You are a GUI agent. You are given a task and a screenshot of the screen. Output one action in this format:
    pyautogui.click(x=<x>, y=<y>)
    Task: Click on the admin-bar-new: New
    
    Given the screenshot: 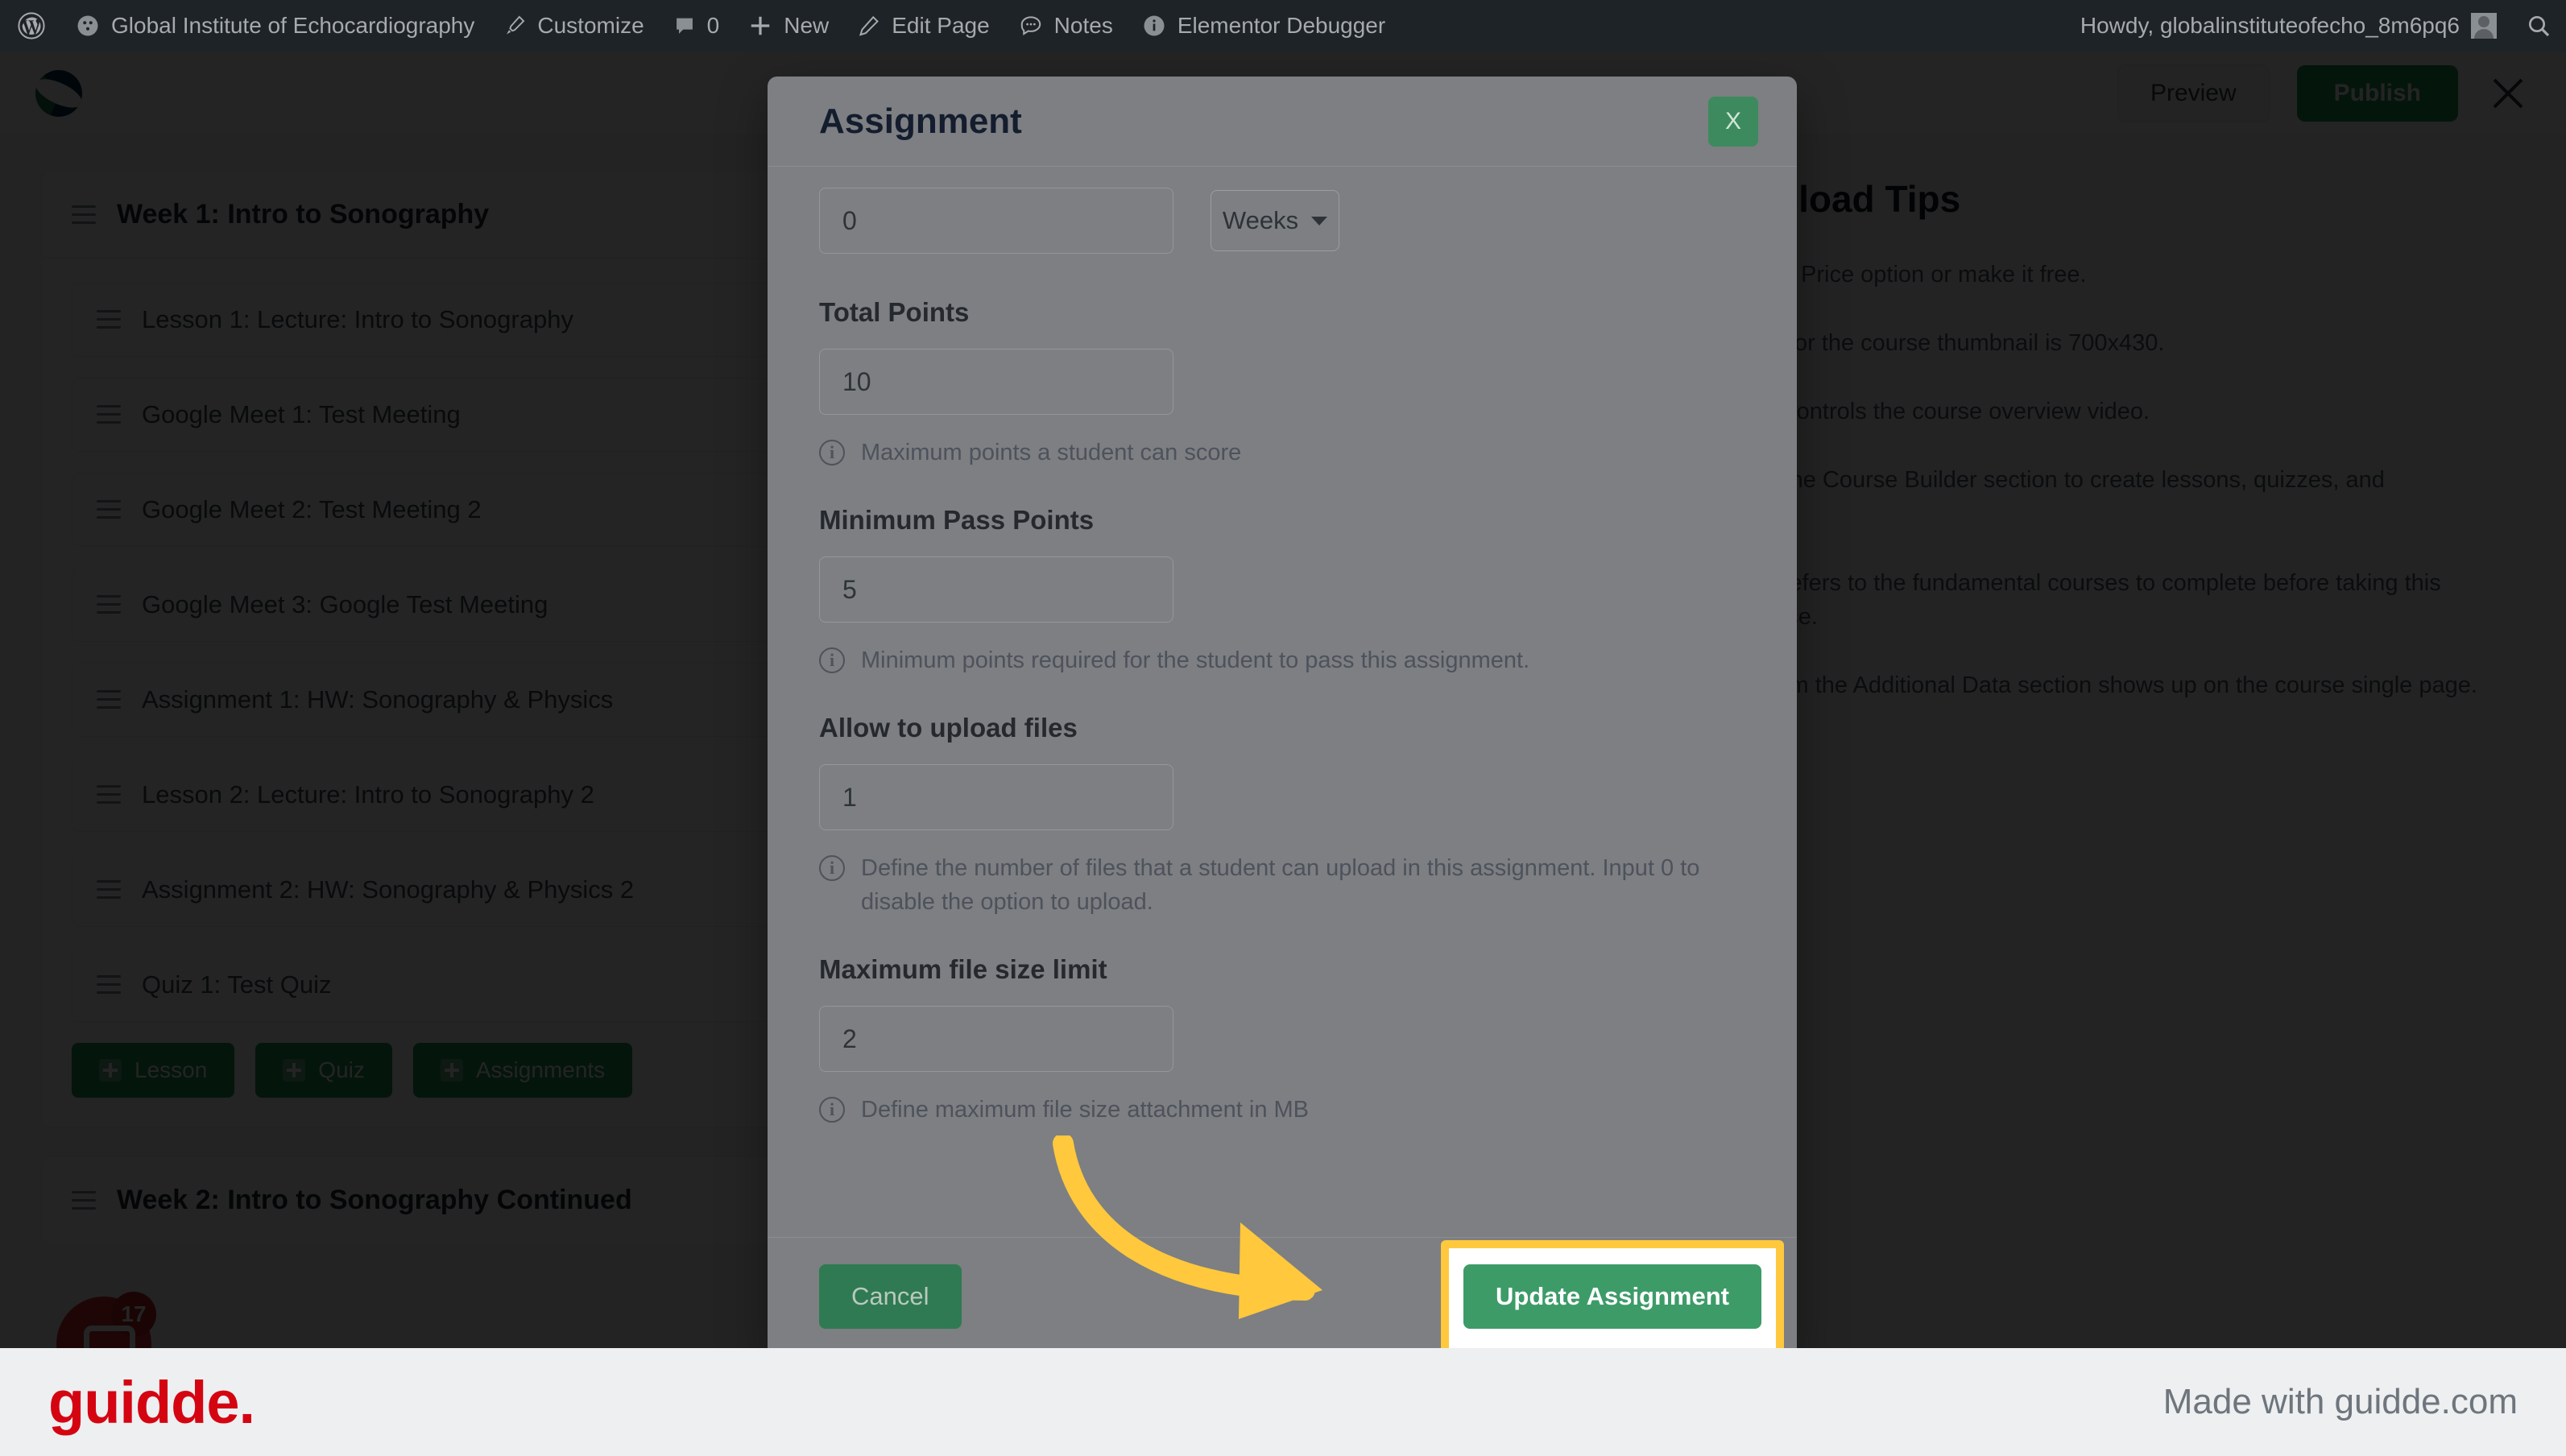 What is the action you would take?
    pyautogui.click(x=788, y=26)
    